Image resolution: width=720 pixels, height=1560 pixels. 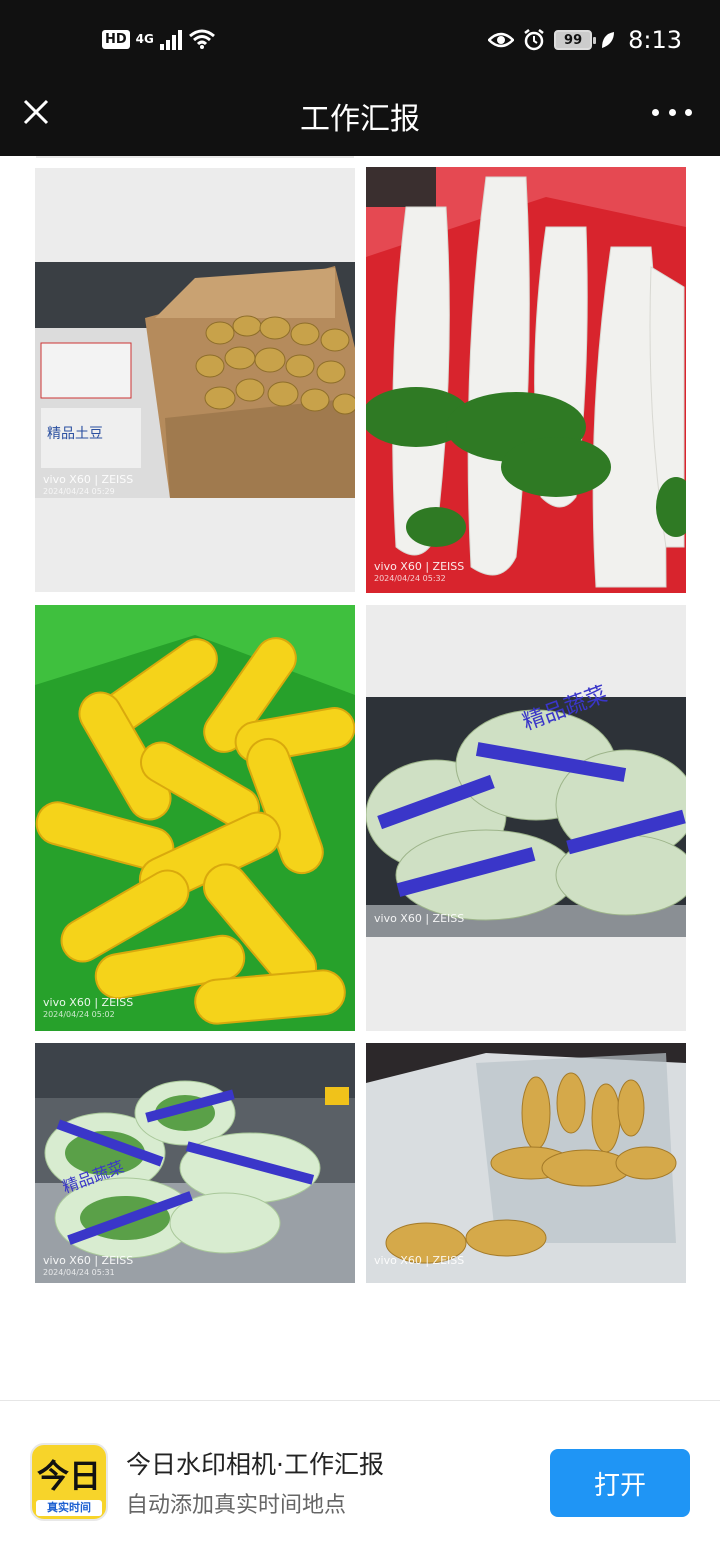 What do you see at coordinates (360, 41) in the screenshot?
I see `status-bar: HD 4G 99 8:13` at bounding box center [360, 41].